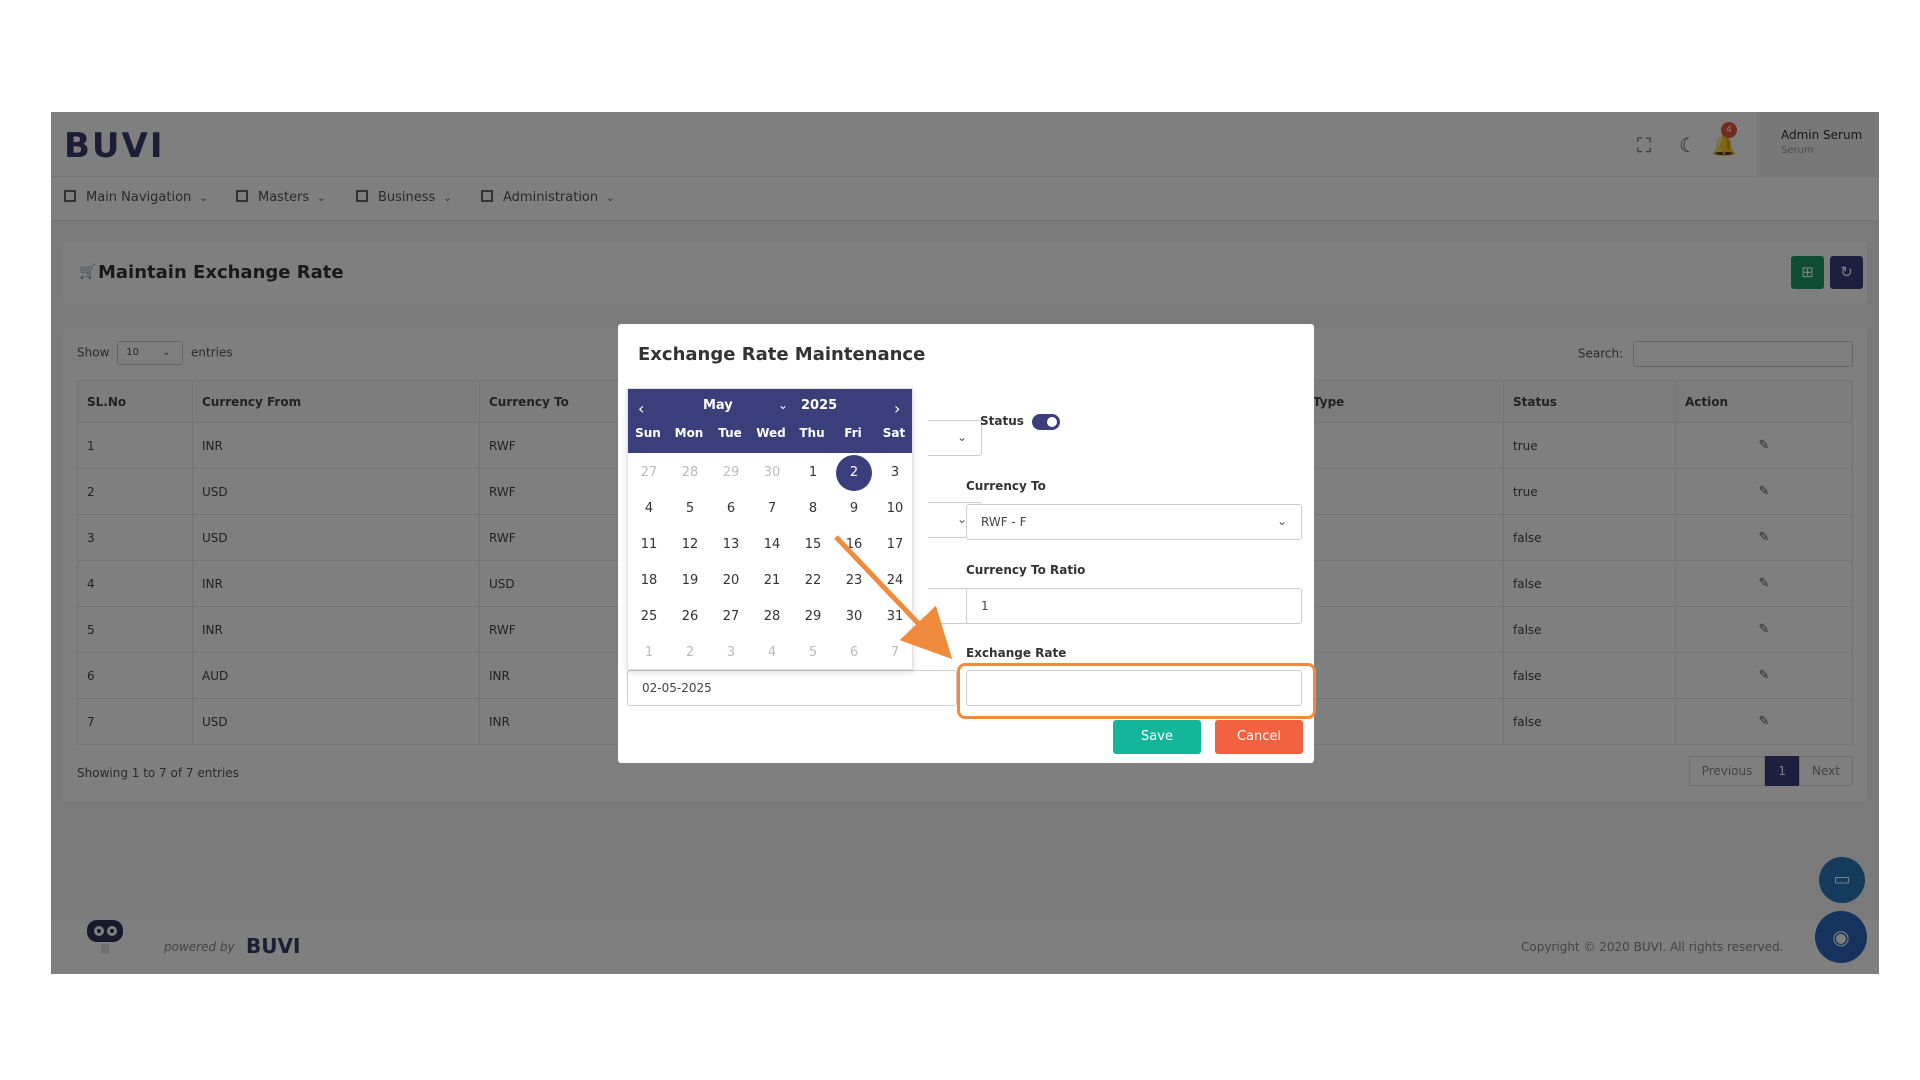 The height and width of the screenshot is (1080, 1920). What do you see at coordinates (812, 433) in the screenshot?
I see `weekday-label: Thu` at bounding box center [812, 433].